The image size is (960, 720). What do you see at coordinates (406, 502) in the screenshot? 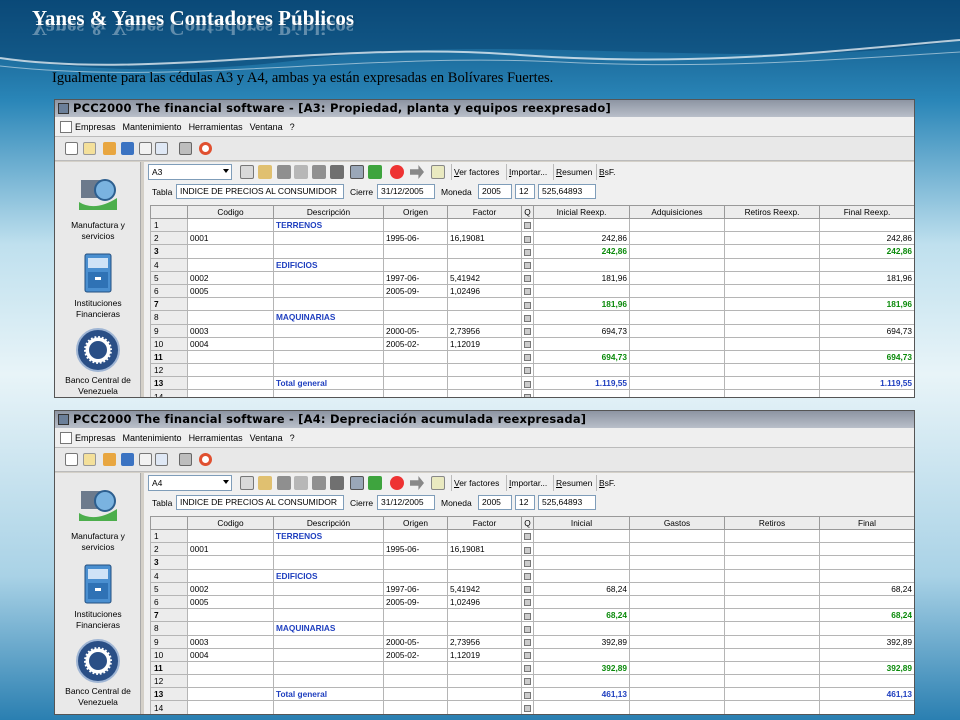
I see `cierre-field: 31/12/2005` at bounding box center [406, 502].